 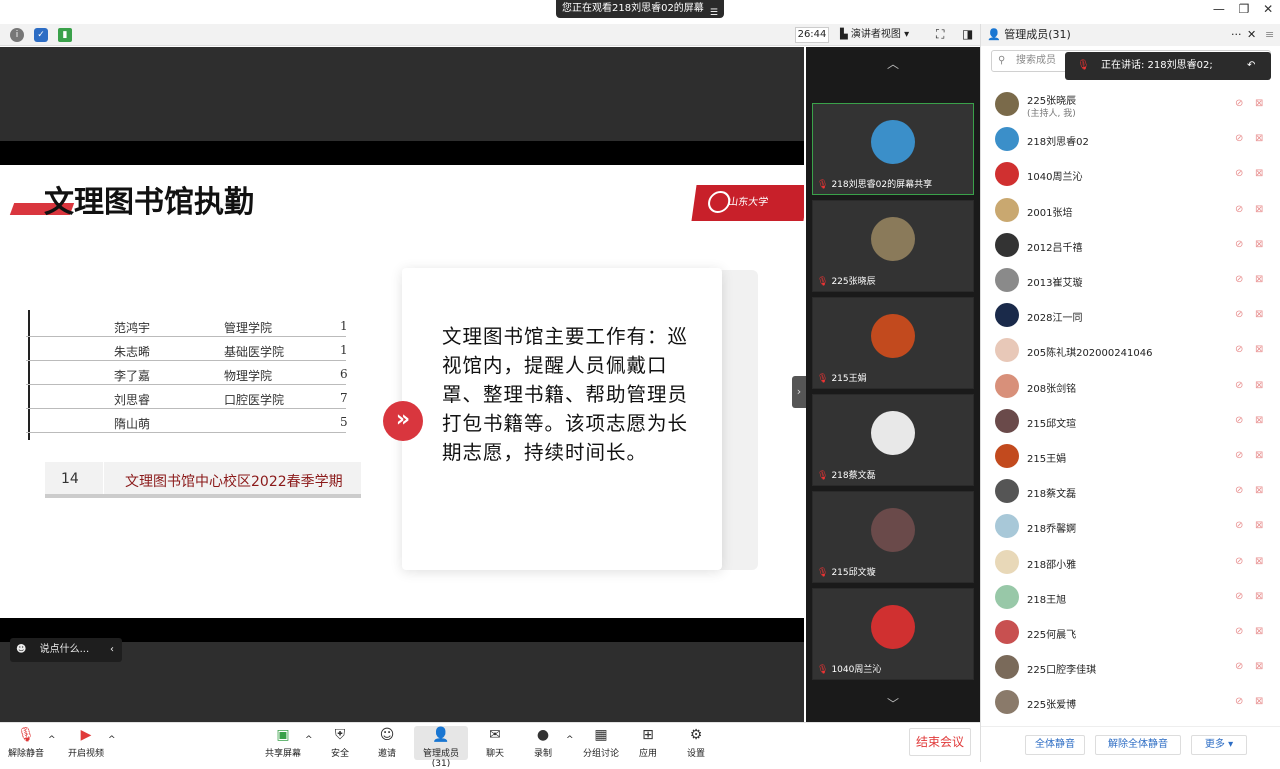 What do you see at coordinates (1130, 421) in the screenshot?
I see `member-row: 215邱文瑄 ⊘ ⊠` at bounding box center [1130, 421].